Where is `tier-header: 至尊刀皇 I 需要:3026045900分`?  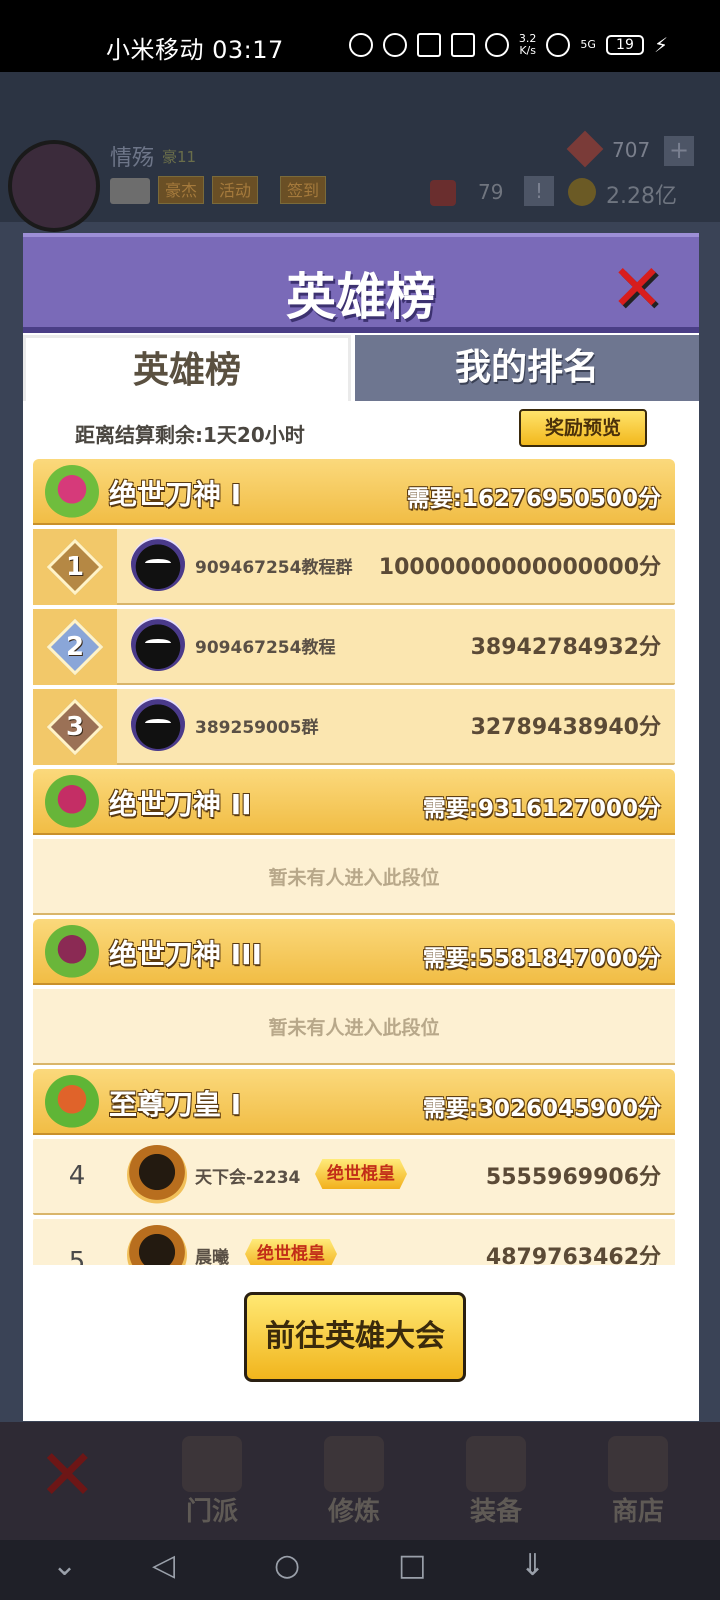
tier-header: 至尊刀皇 I 需要:3026045900分 is located at coordinates (354, 1102).